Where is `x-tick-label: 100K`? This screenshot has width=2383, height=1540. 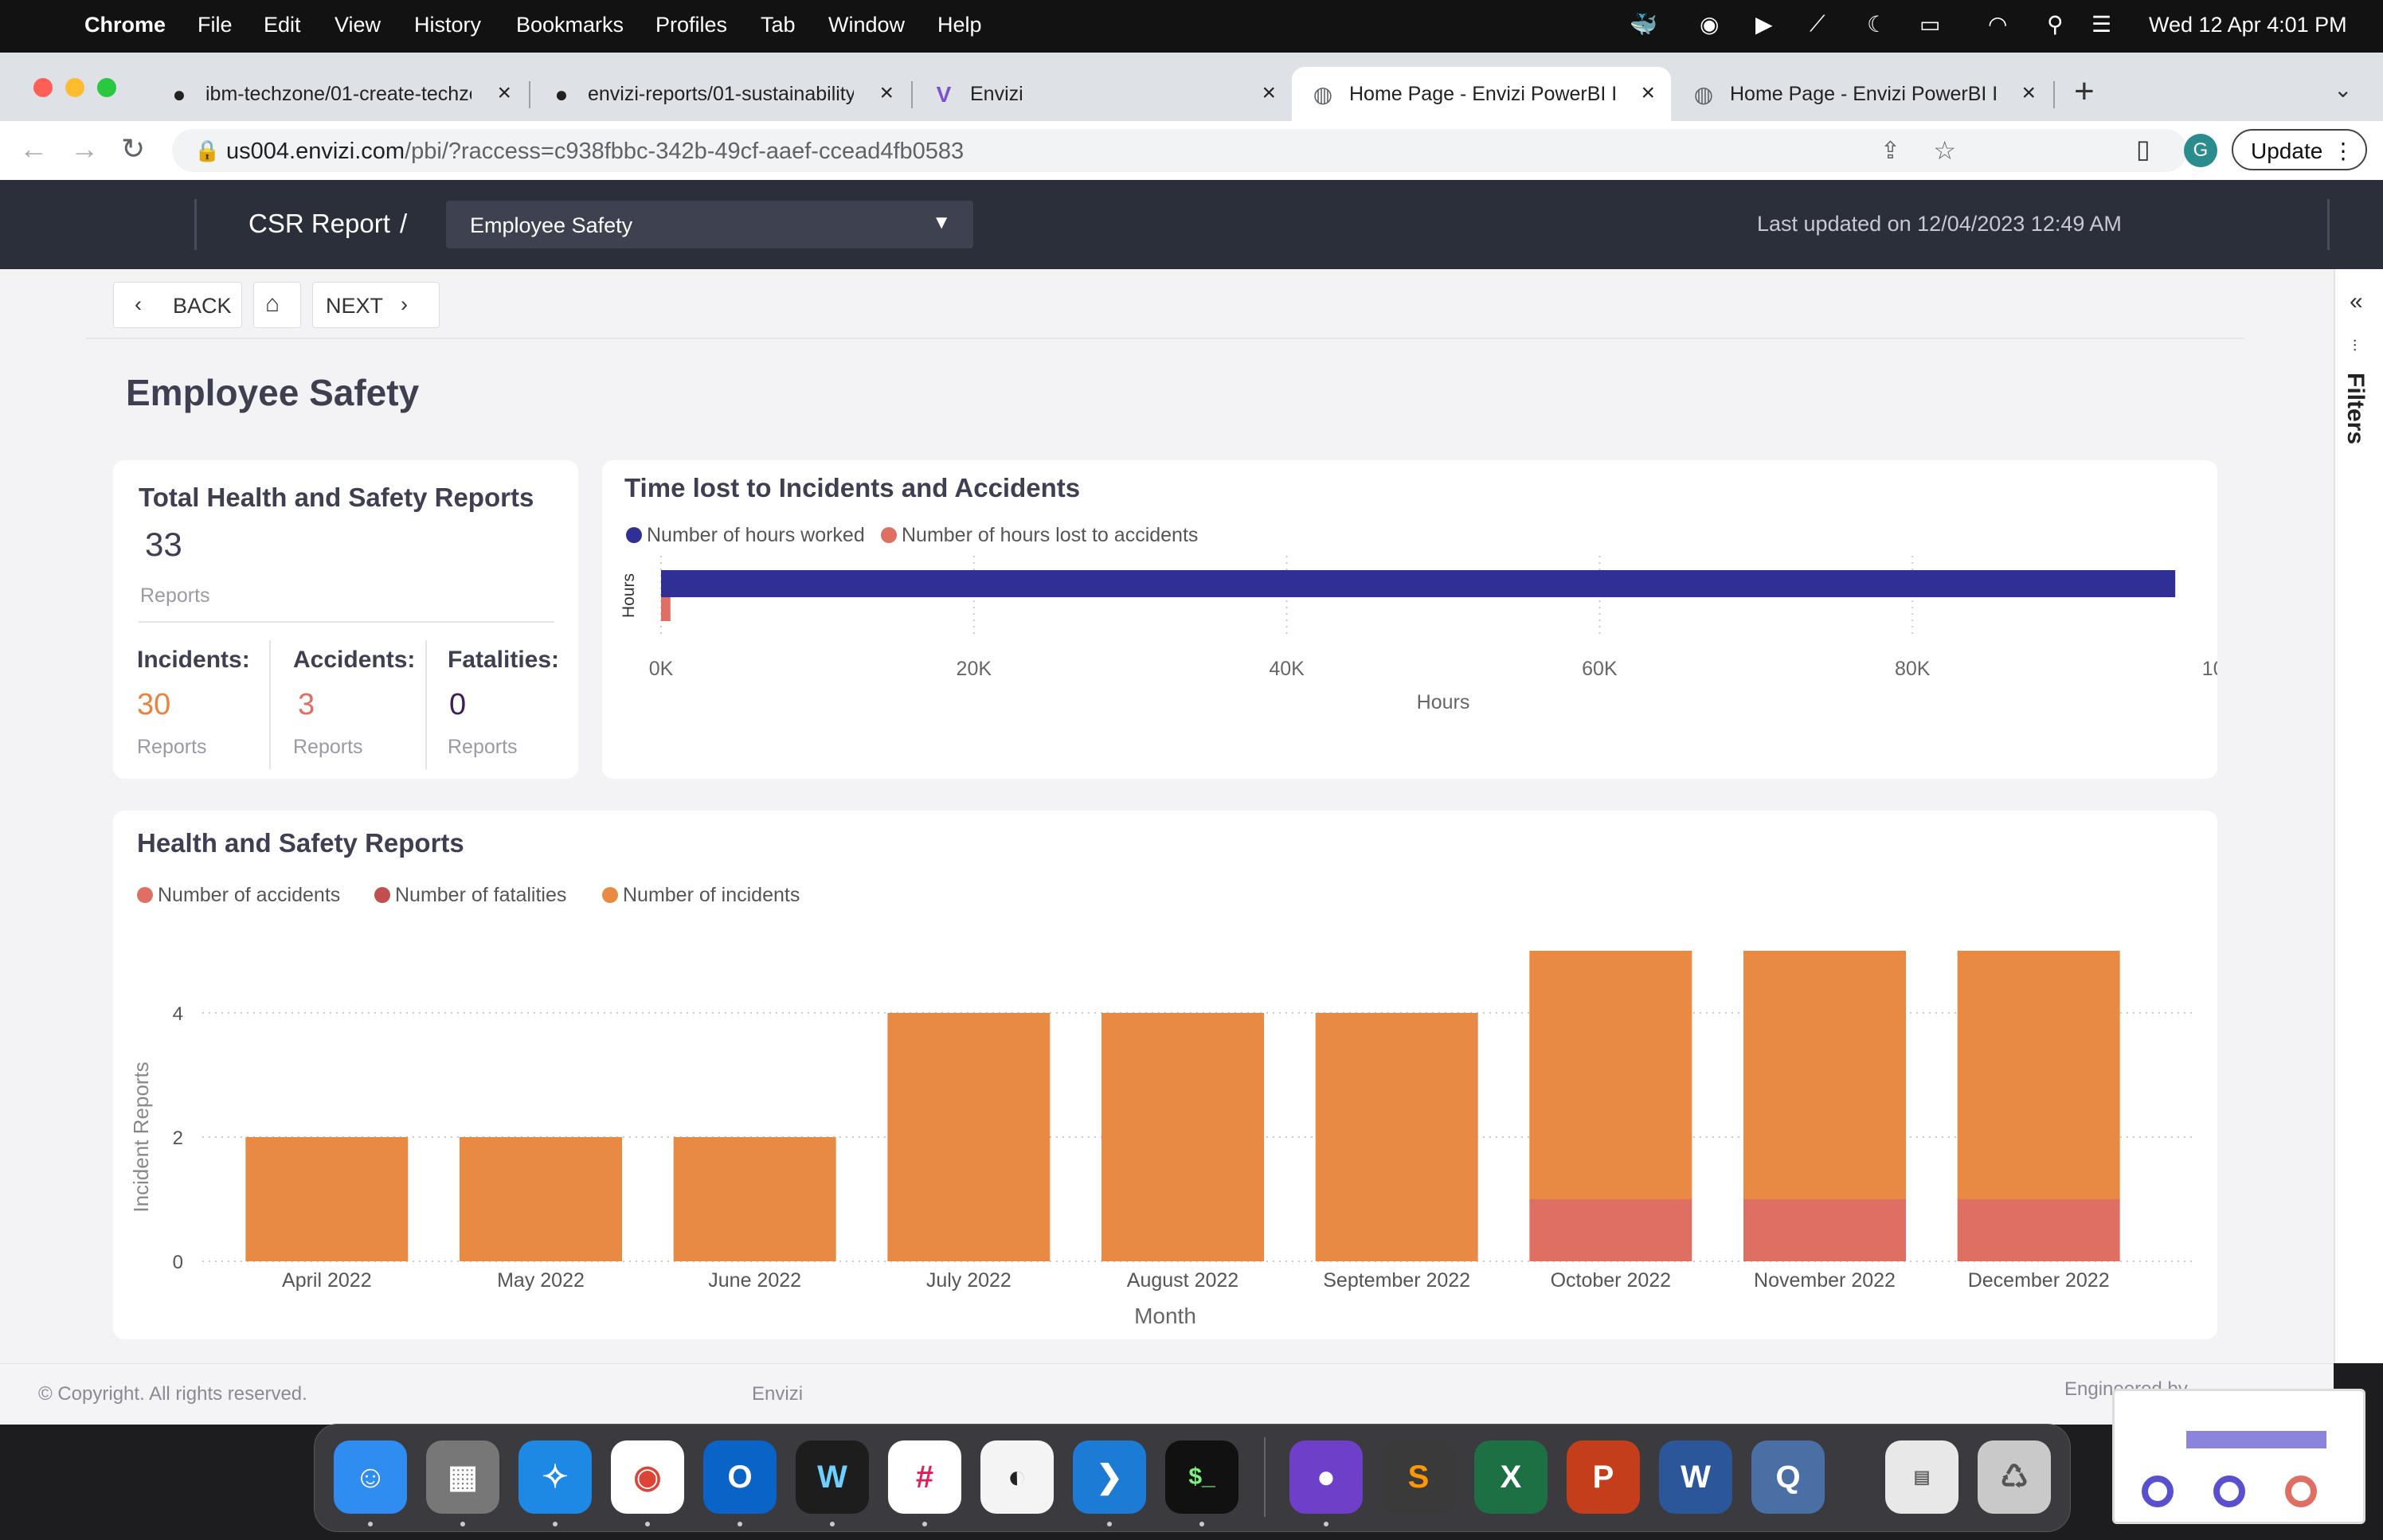 x-tick-label: 100K is located at coordinates (2209, 669).